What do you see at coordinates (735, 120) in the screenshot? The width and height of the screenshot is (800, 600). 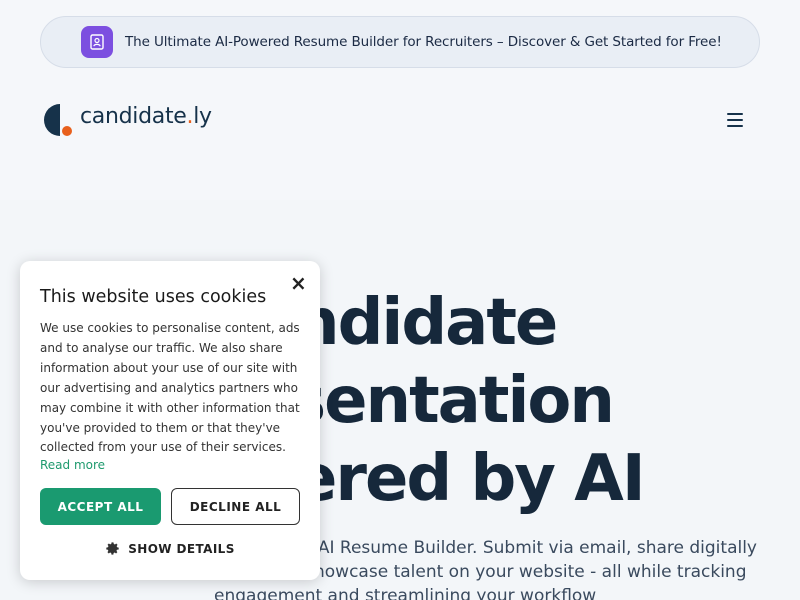 I see `hamburger-menu-icon` at bounding box center [735, 120].